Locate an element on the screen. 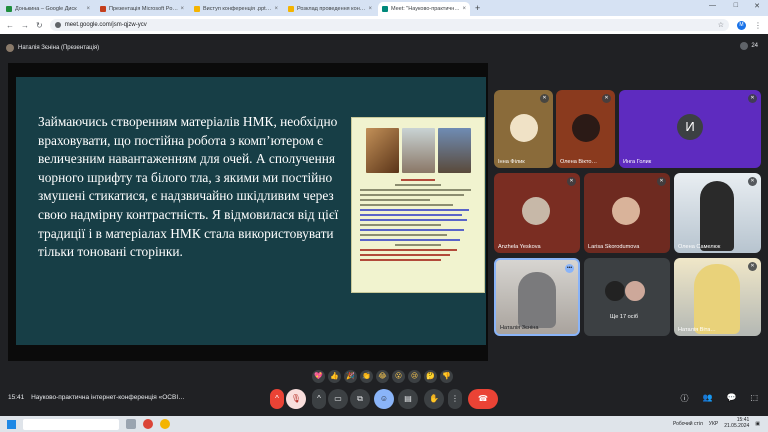 This screenshot has width=768, height=432. tab-title: Розклад проведення конфере is located at coordinates (332, 9).